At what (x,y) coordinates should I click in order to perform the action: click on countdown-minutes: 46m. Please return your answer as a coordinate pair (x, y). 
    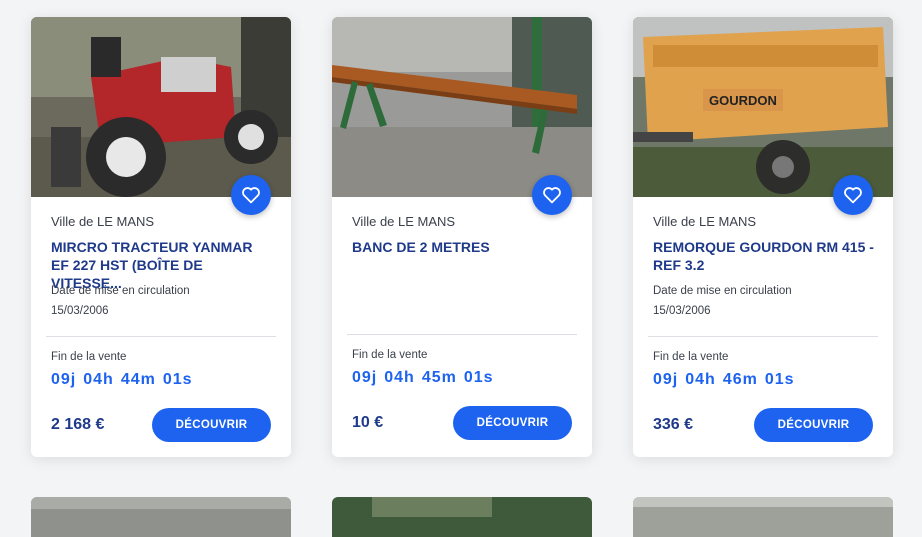
    Looking at the image, I should click on (740, 379).